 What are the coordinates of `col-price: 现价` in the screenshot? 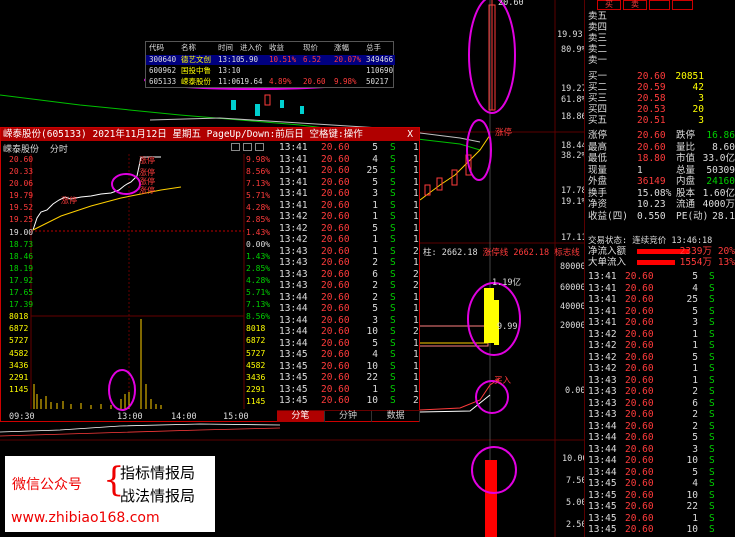 It's located at (310, 47).